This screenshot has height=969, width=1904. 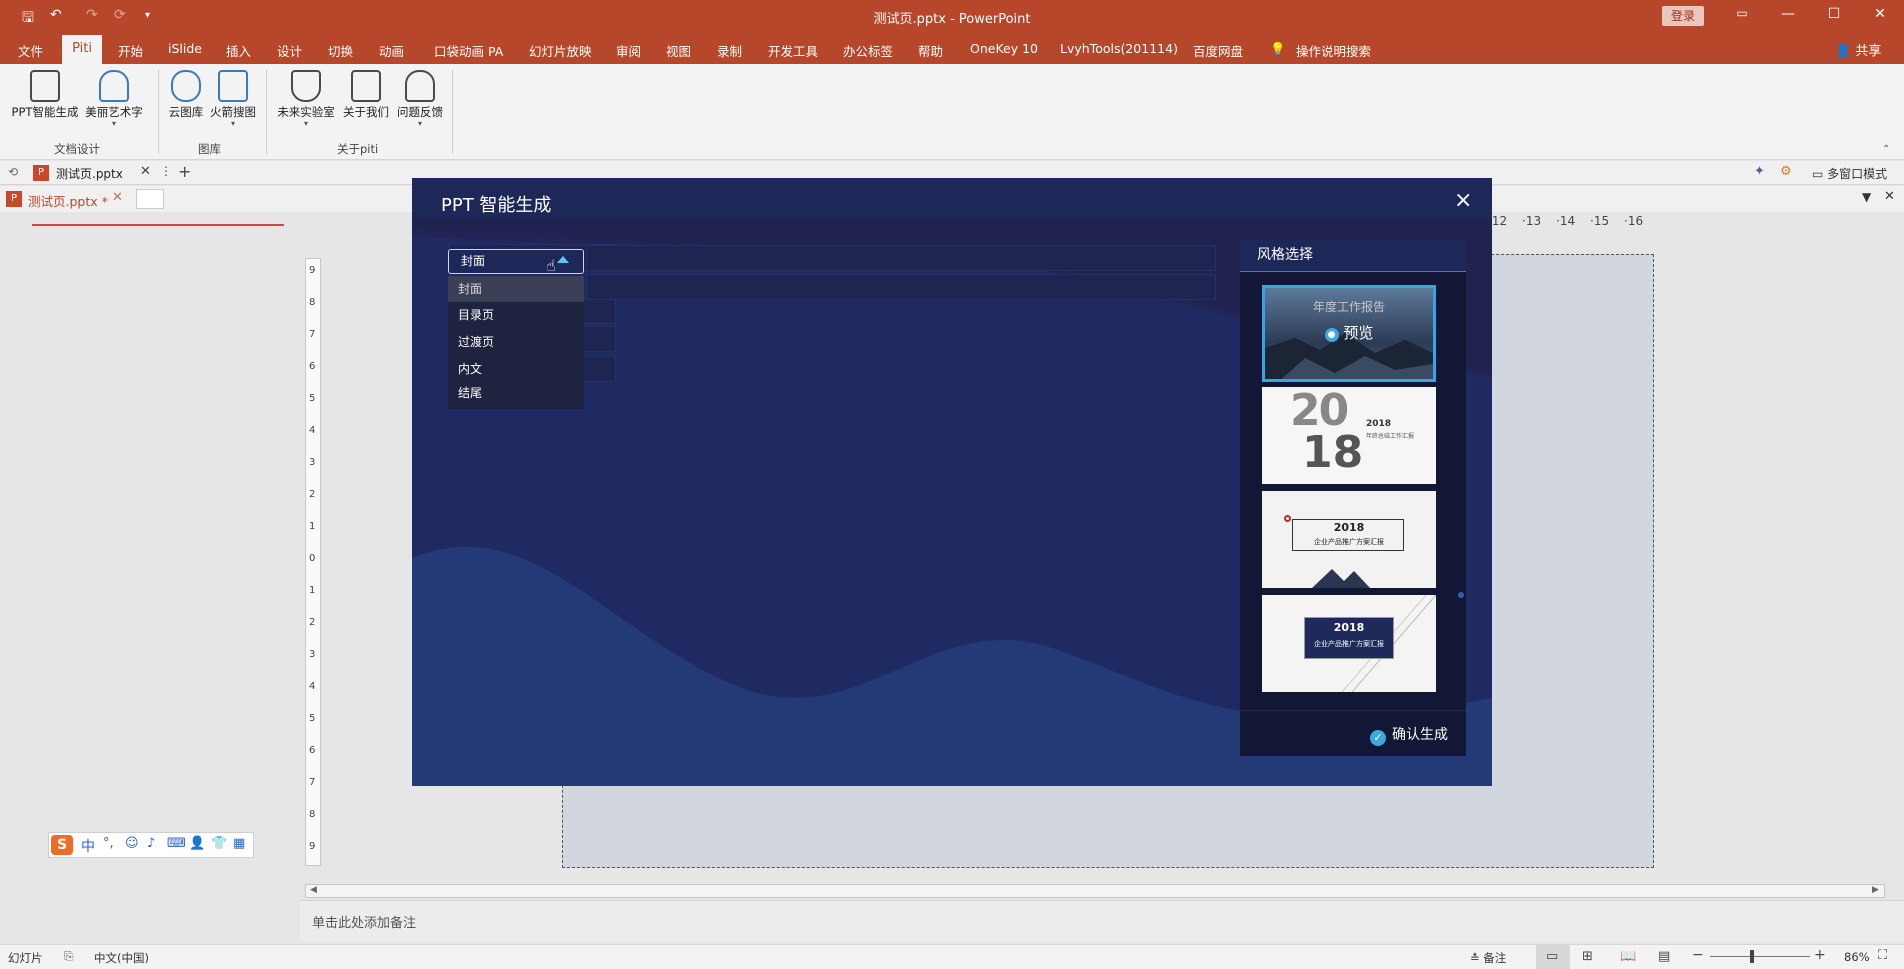 What do you see at coordinates (158, 112) in the screenshot?
I see `group-divider` at bounding box center [158, 112].